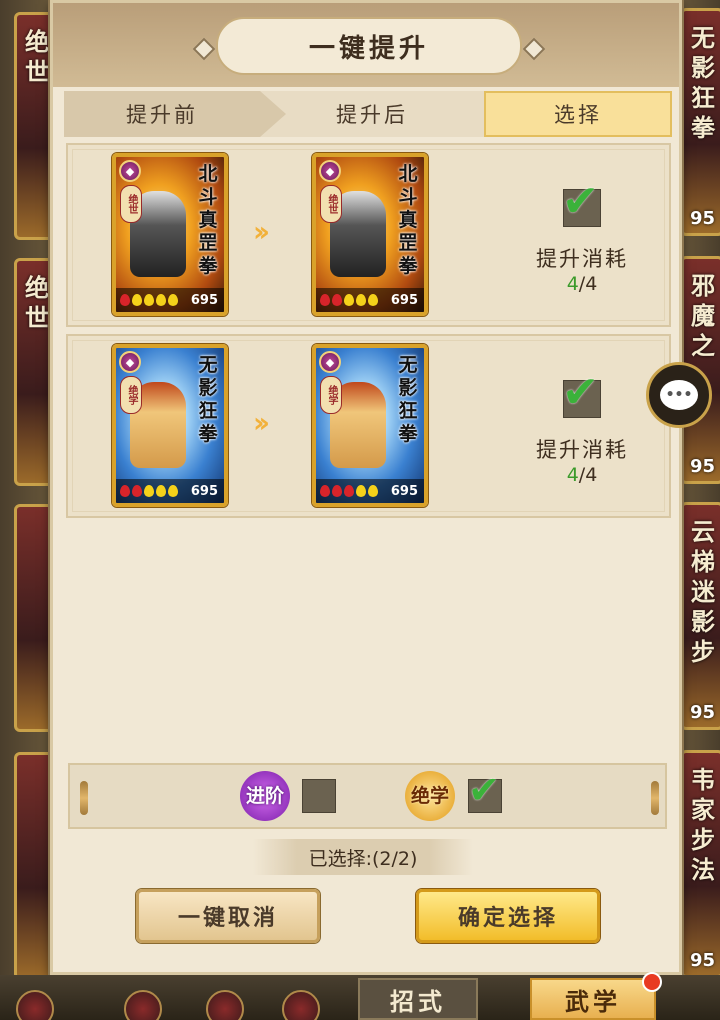 Image resolution: width=720 pixels, height=1020 pixels. Describe the element at coordinates (319, 796) in the screenshot. I see `advance-filter-checkbox` at that location.